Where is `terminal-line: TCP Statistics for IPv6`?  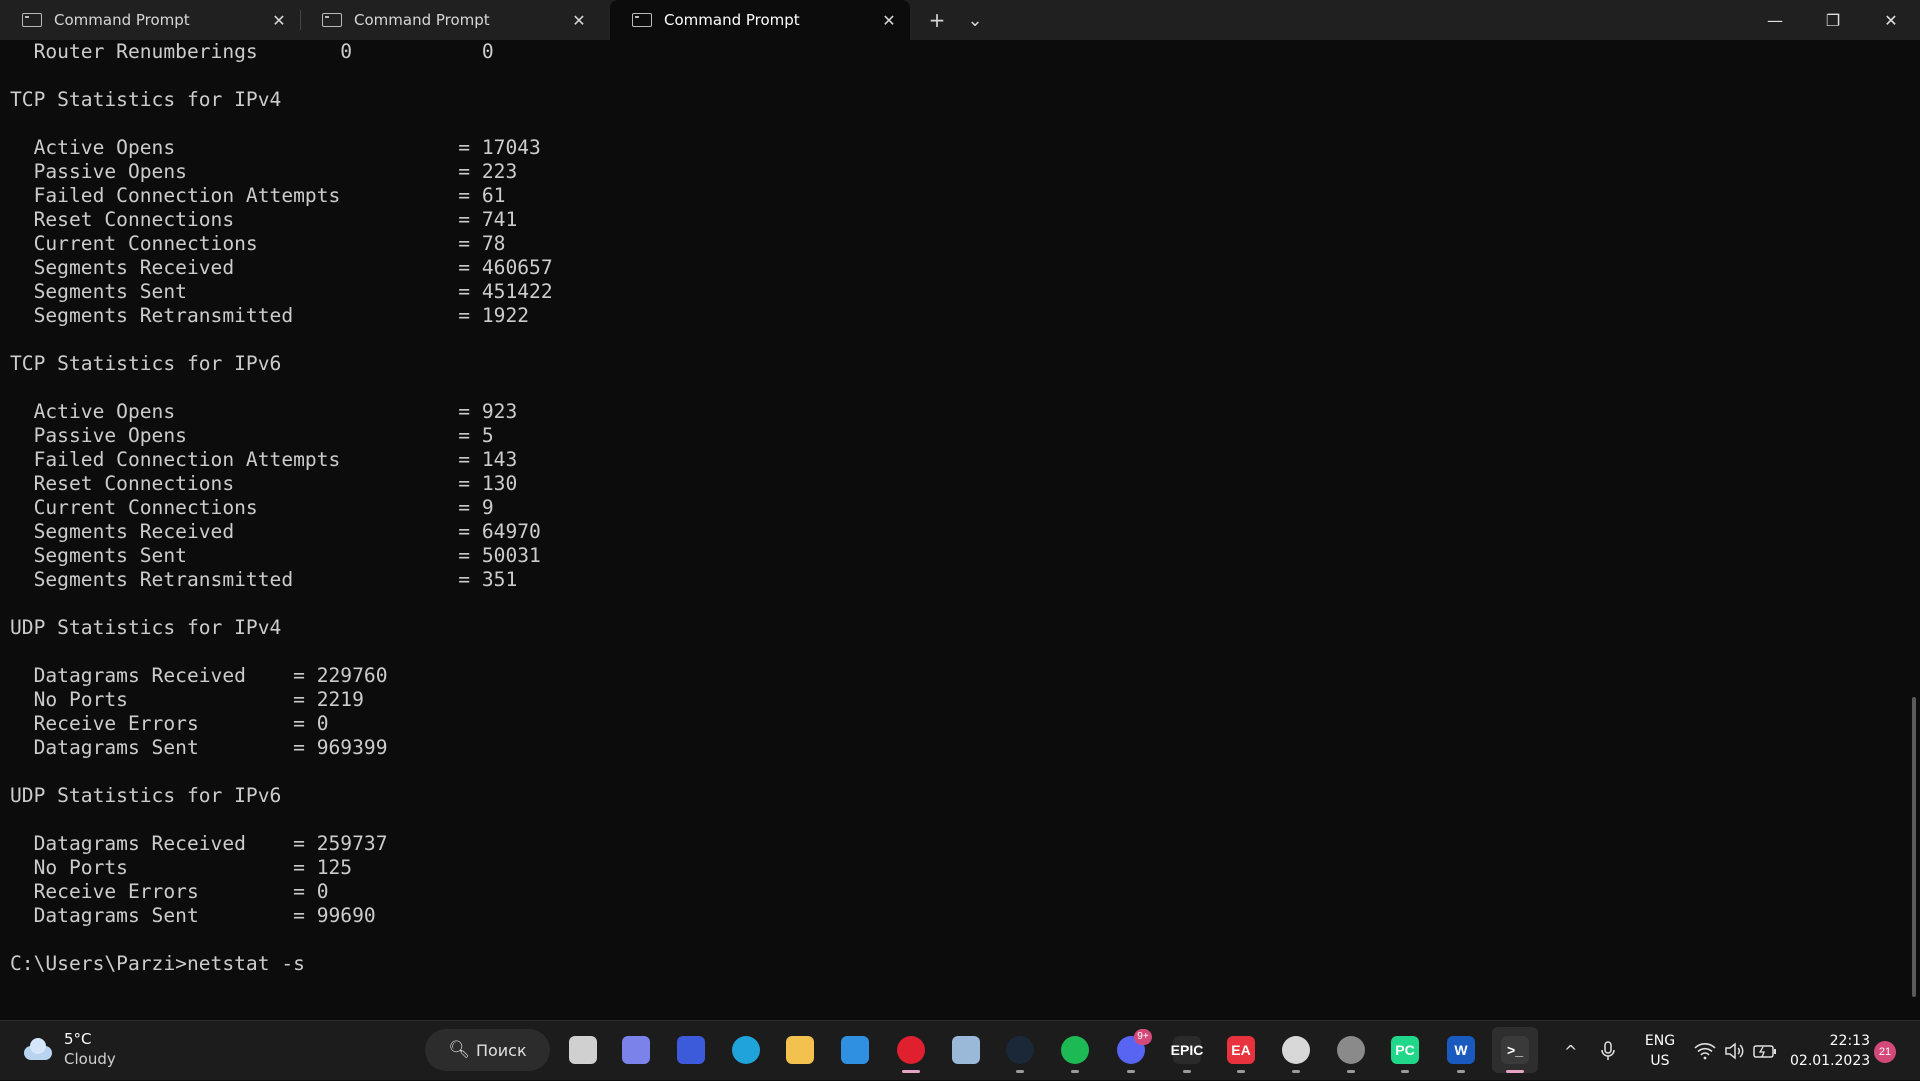 terminal-line: TCP Statistics for IPv6 is located at coordinates (146, 363).